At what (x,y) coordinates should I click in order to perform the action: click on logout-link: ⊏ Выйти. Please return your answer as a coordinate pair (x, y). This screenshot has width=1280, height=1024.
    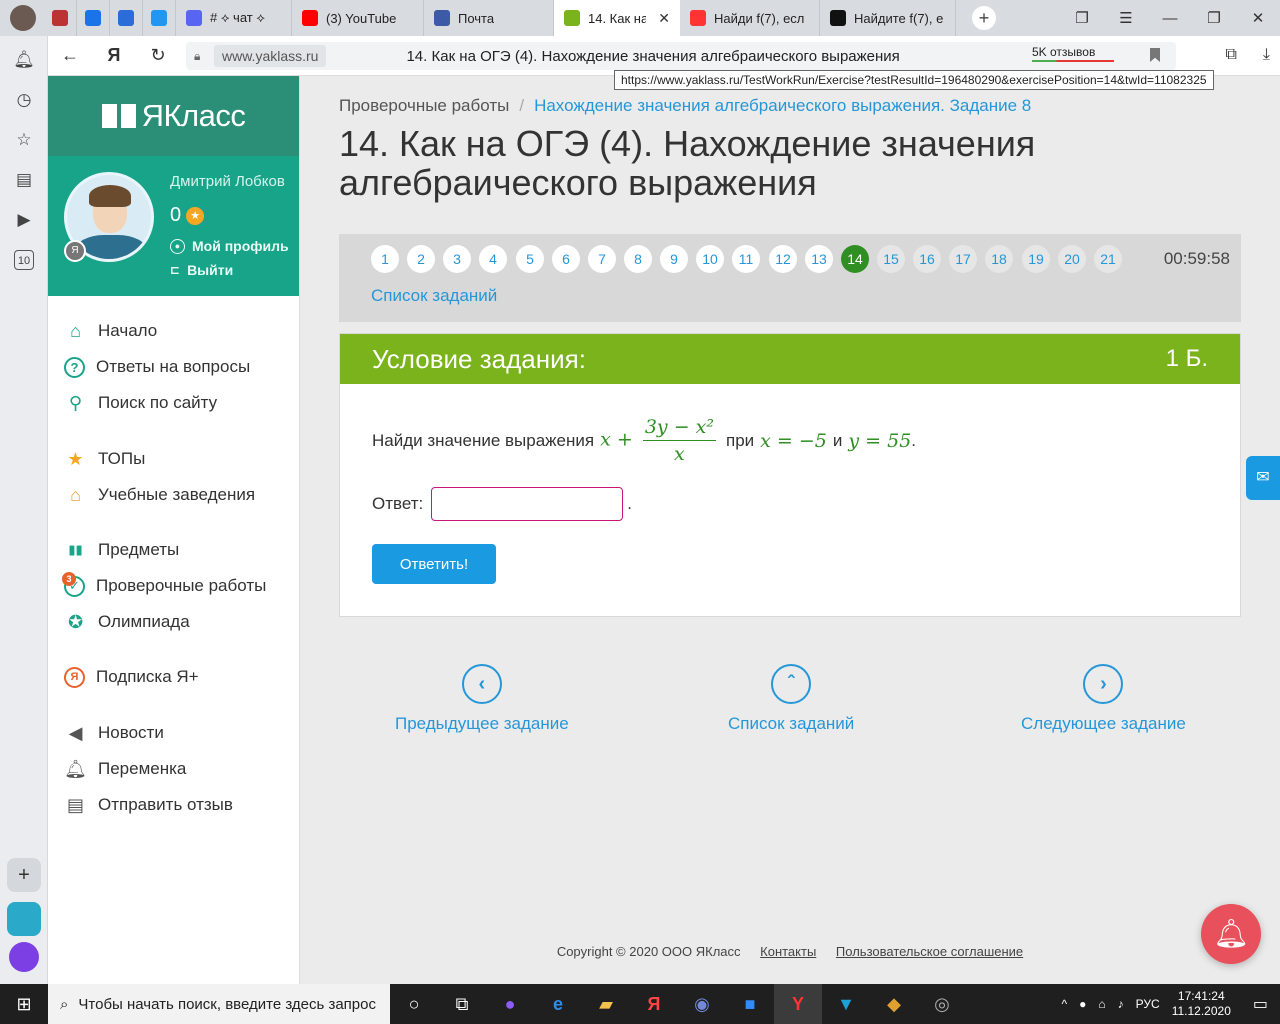
    Looking at the image, I should click on (201, 270).